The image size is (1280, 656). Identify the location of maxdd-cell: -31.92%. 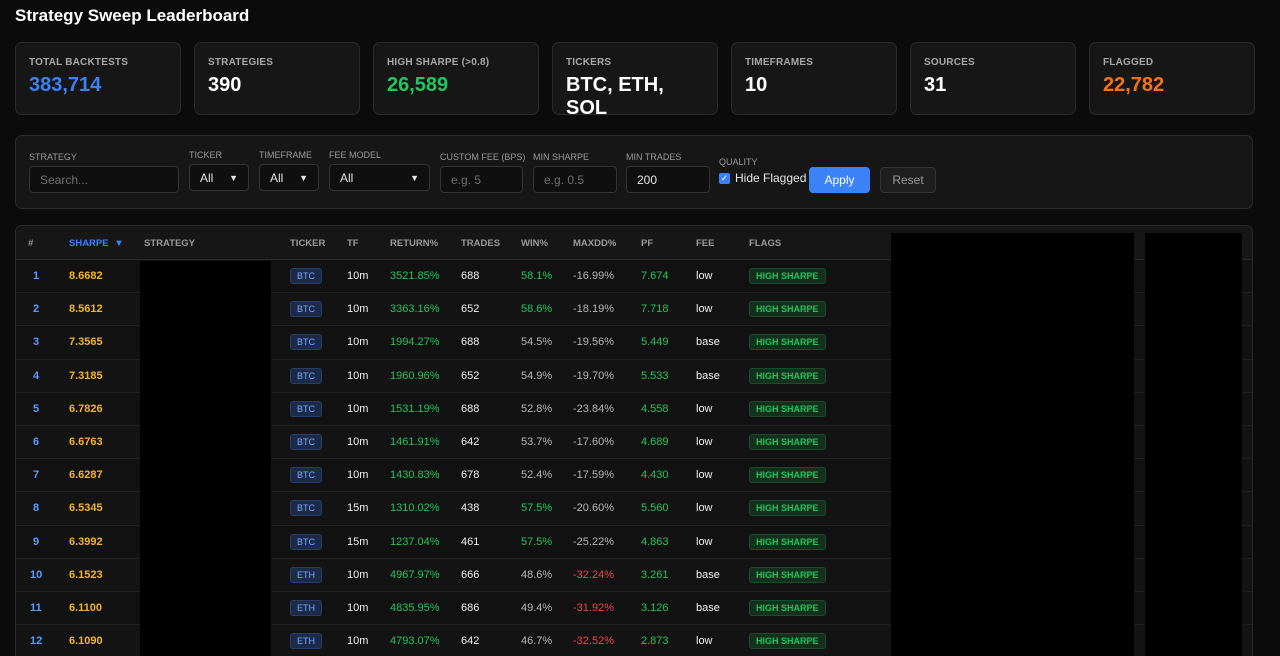
(593, 607).